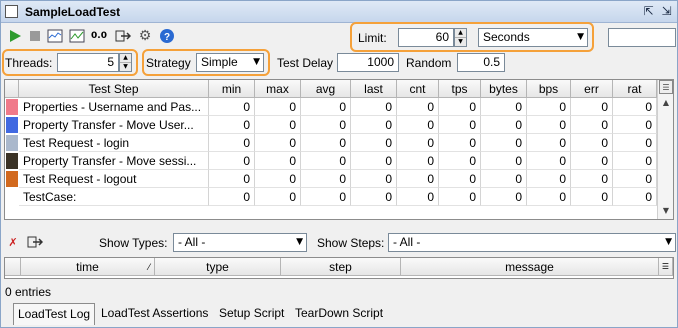 Image resolution: width=678 pixels, height=328 pixels. Describe the element at coordinates (133, 243) in the screenshot. I see `show-types-label: Show Types:` at that location.